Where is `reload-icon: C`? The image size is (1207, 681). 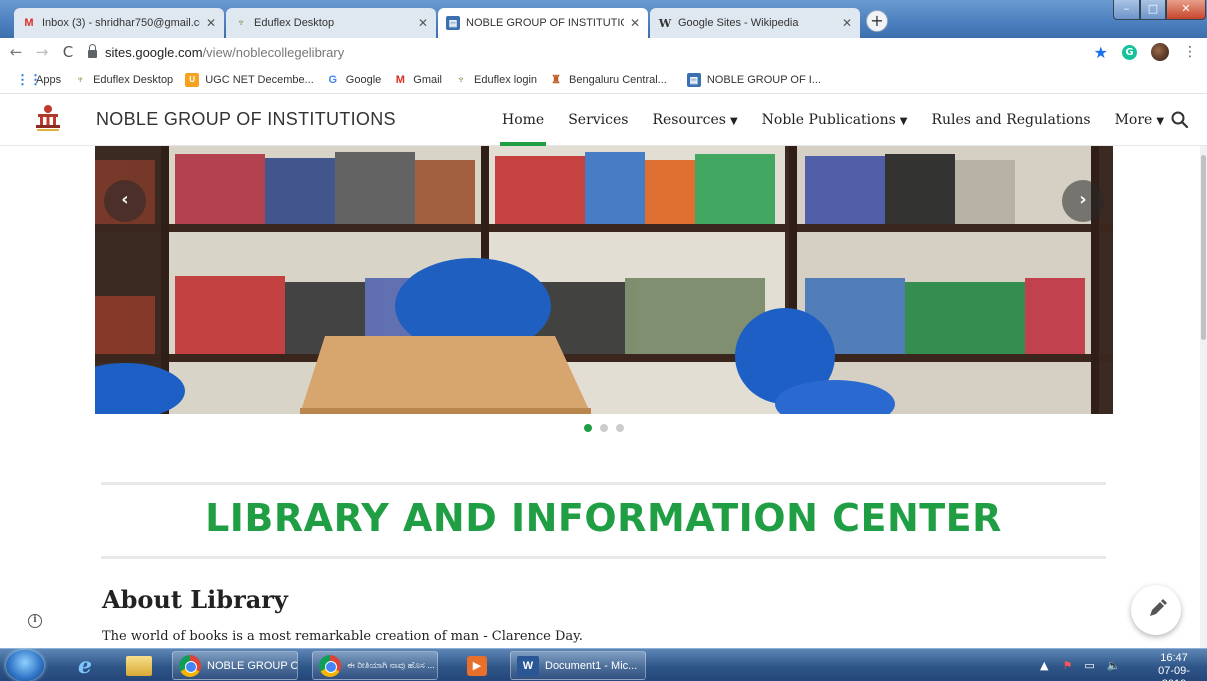
reload-icon: C is located at coordinates (68, 52).